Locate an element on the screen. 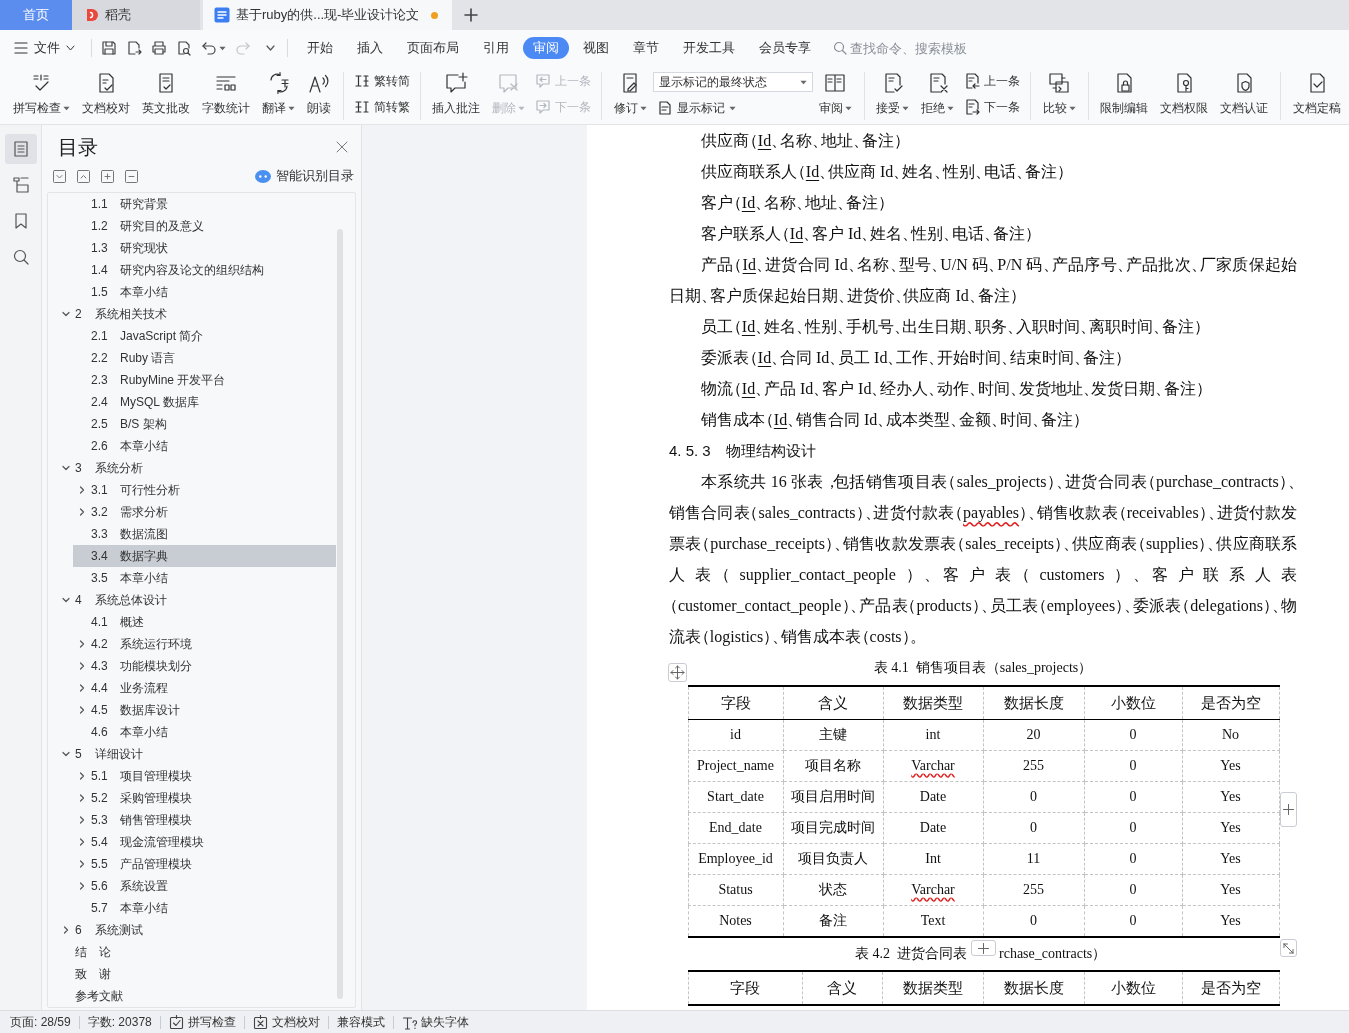  ribbon-button: 审阅 is located at coordinates (835, 95).